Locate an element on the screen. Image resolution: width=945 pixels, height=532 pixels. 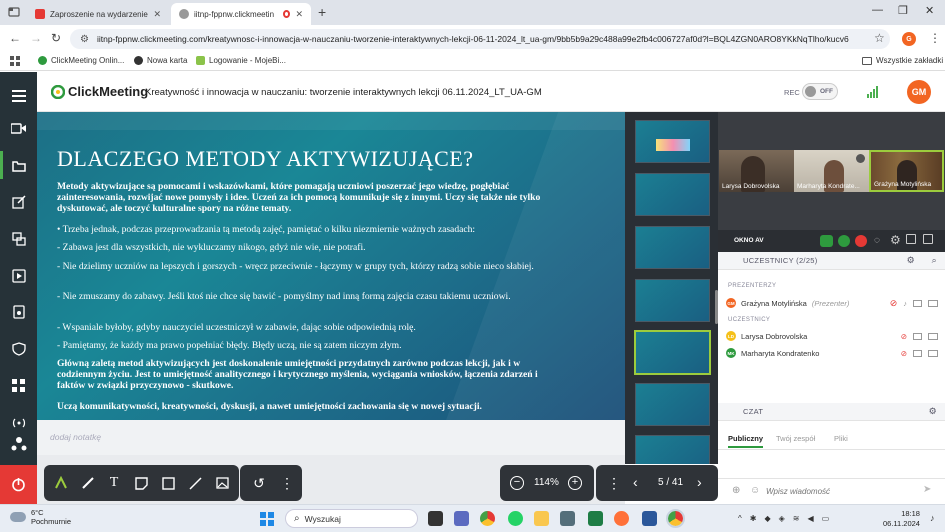
rectangle-icon is located at coordinates (168, 483).